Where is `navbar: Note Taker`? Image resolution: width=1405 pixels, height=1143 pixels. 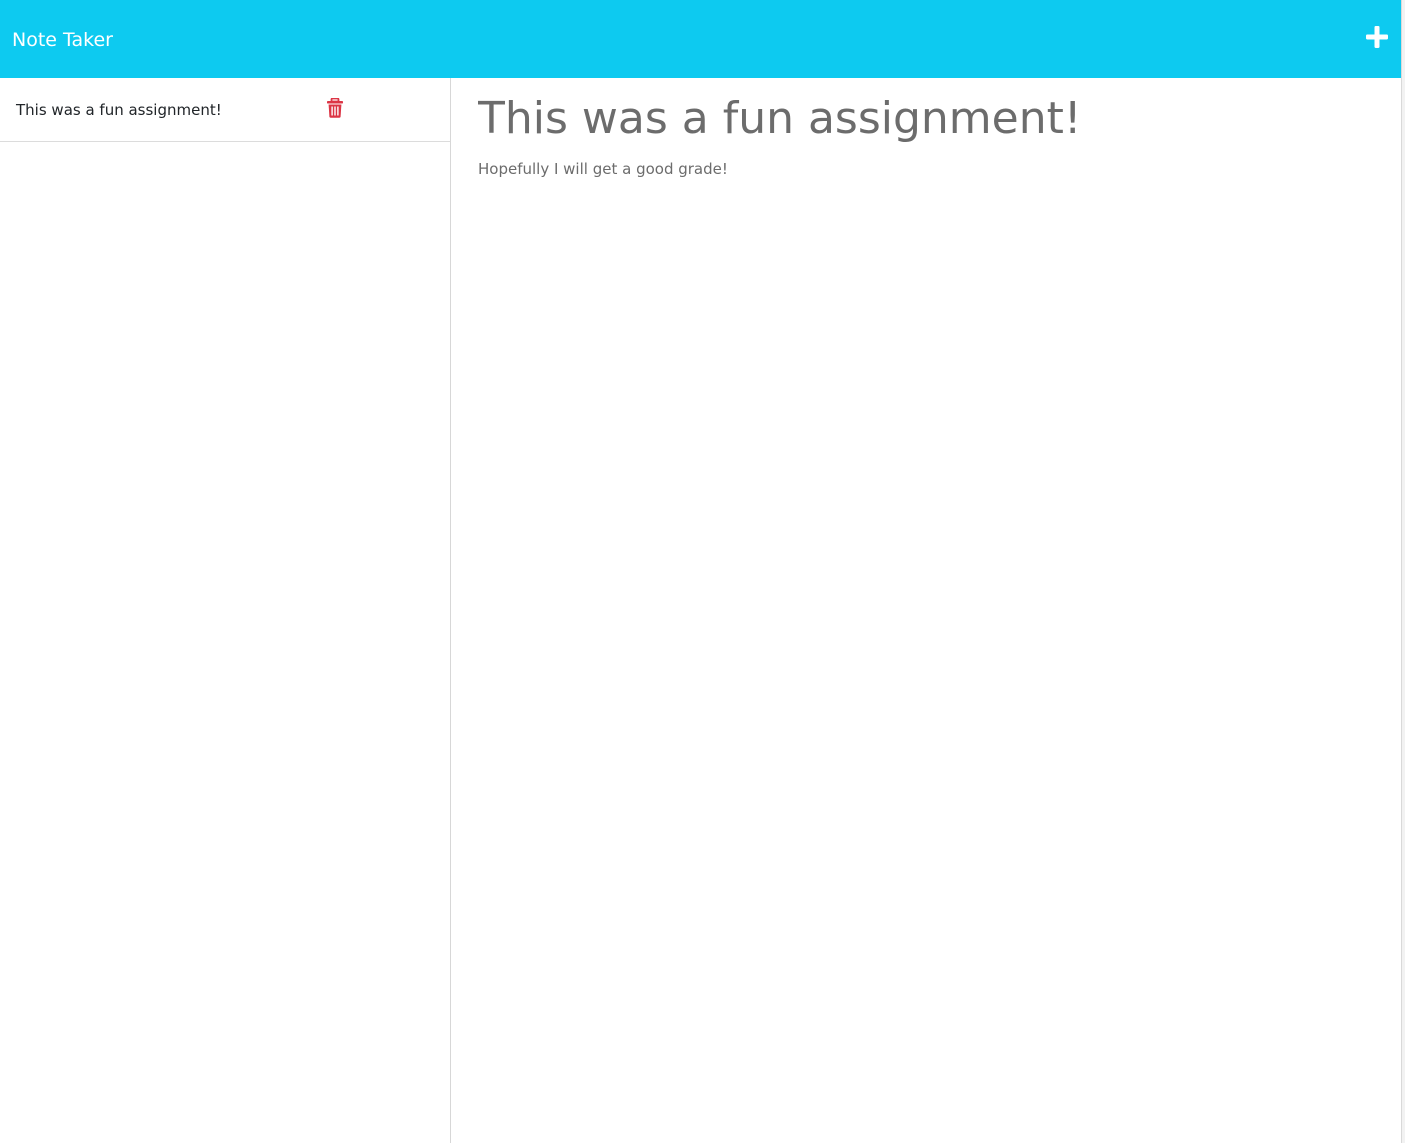 navbar: Note Taker is located at coordinates (700, 39).